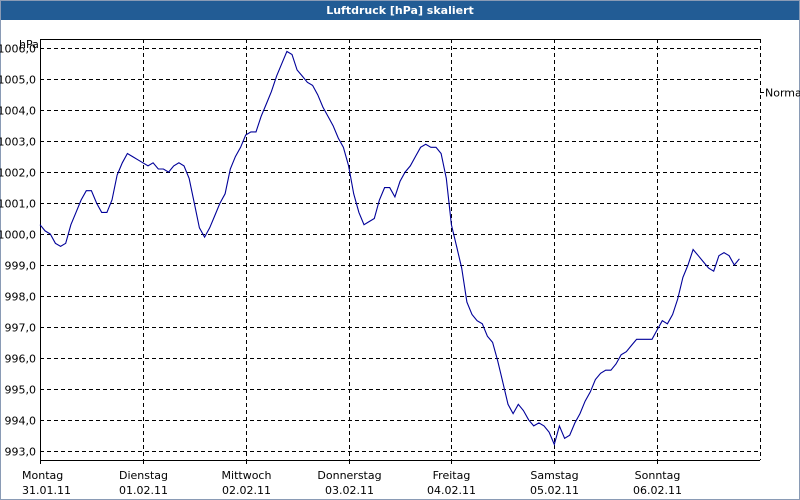 Image resolution: width=800 pixels, height=500 pixels. I want to click on x-tick-day: Mittwoch, so click(247, 475).